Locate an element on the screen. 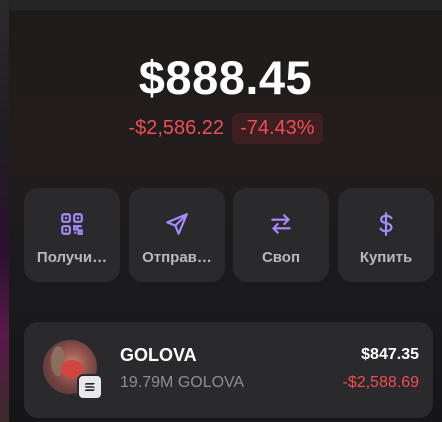 This screenshot has height=422, width=442. token-change: -$2,588.69 is located at coordinates (380, 382).